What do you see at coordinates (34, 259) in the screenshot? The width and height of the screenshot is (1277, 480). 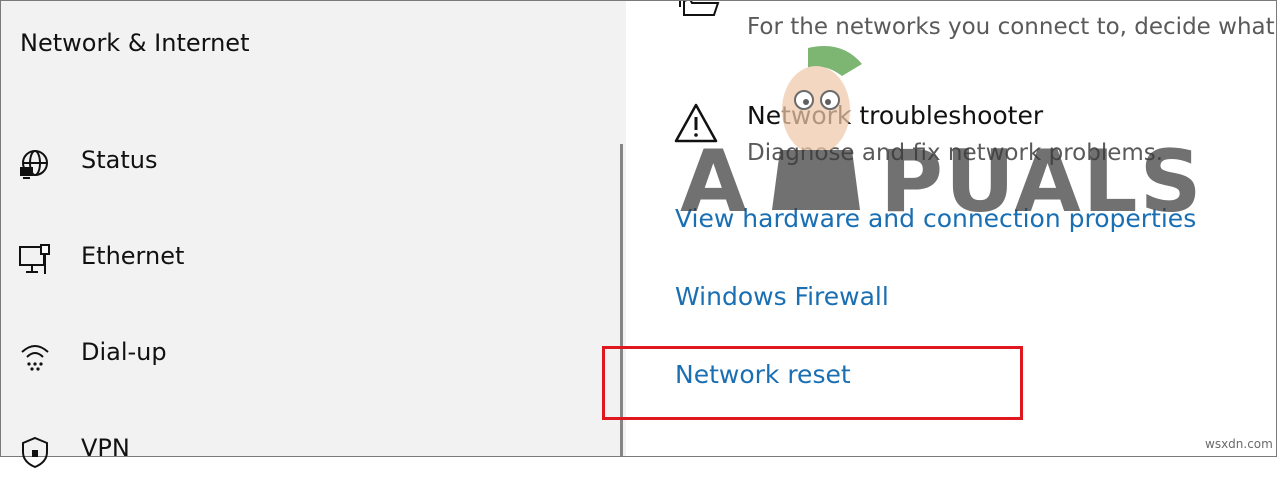 I see `ethernet-monitor-icon` at bounding box center [34, 259].